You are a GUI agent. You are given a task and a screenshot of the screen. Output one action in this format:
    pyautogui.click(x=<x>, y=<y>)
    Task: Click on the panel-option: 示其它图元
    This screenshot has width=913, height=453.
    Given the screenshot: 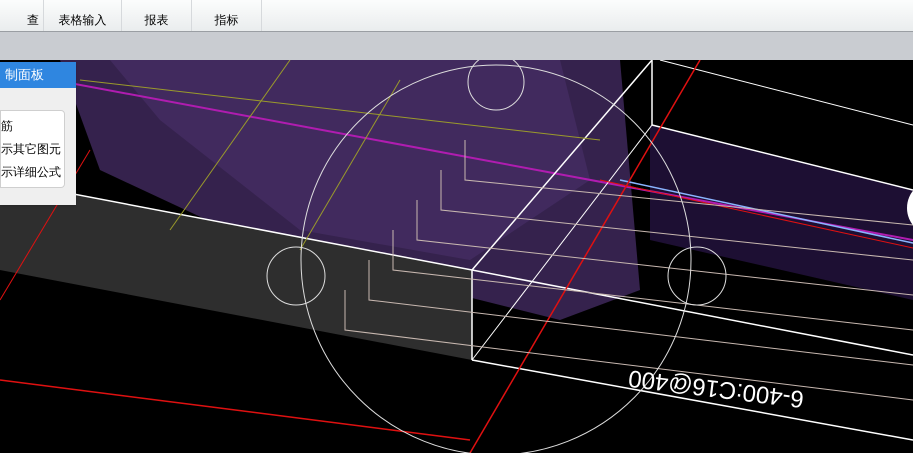 What is the action you would take?
    pyautogui.click(x=32, y=149)
    